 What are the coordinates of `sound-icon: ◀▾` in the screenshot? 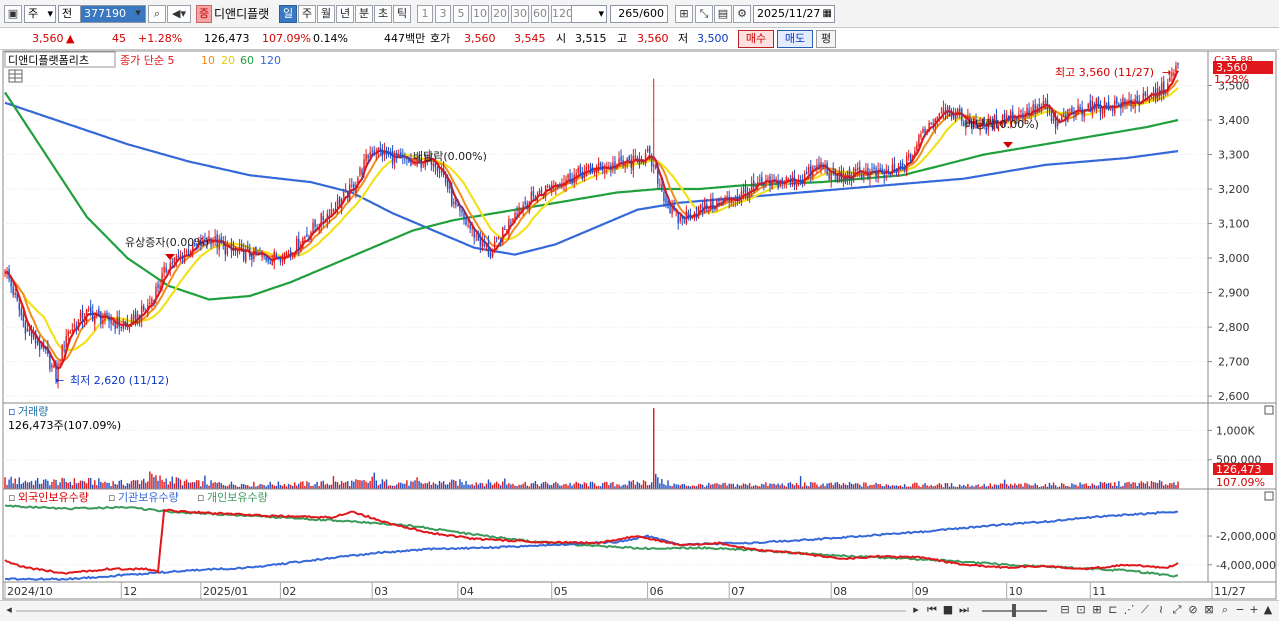 It's located at (179, 14).